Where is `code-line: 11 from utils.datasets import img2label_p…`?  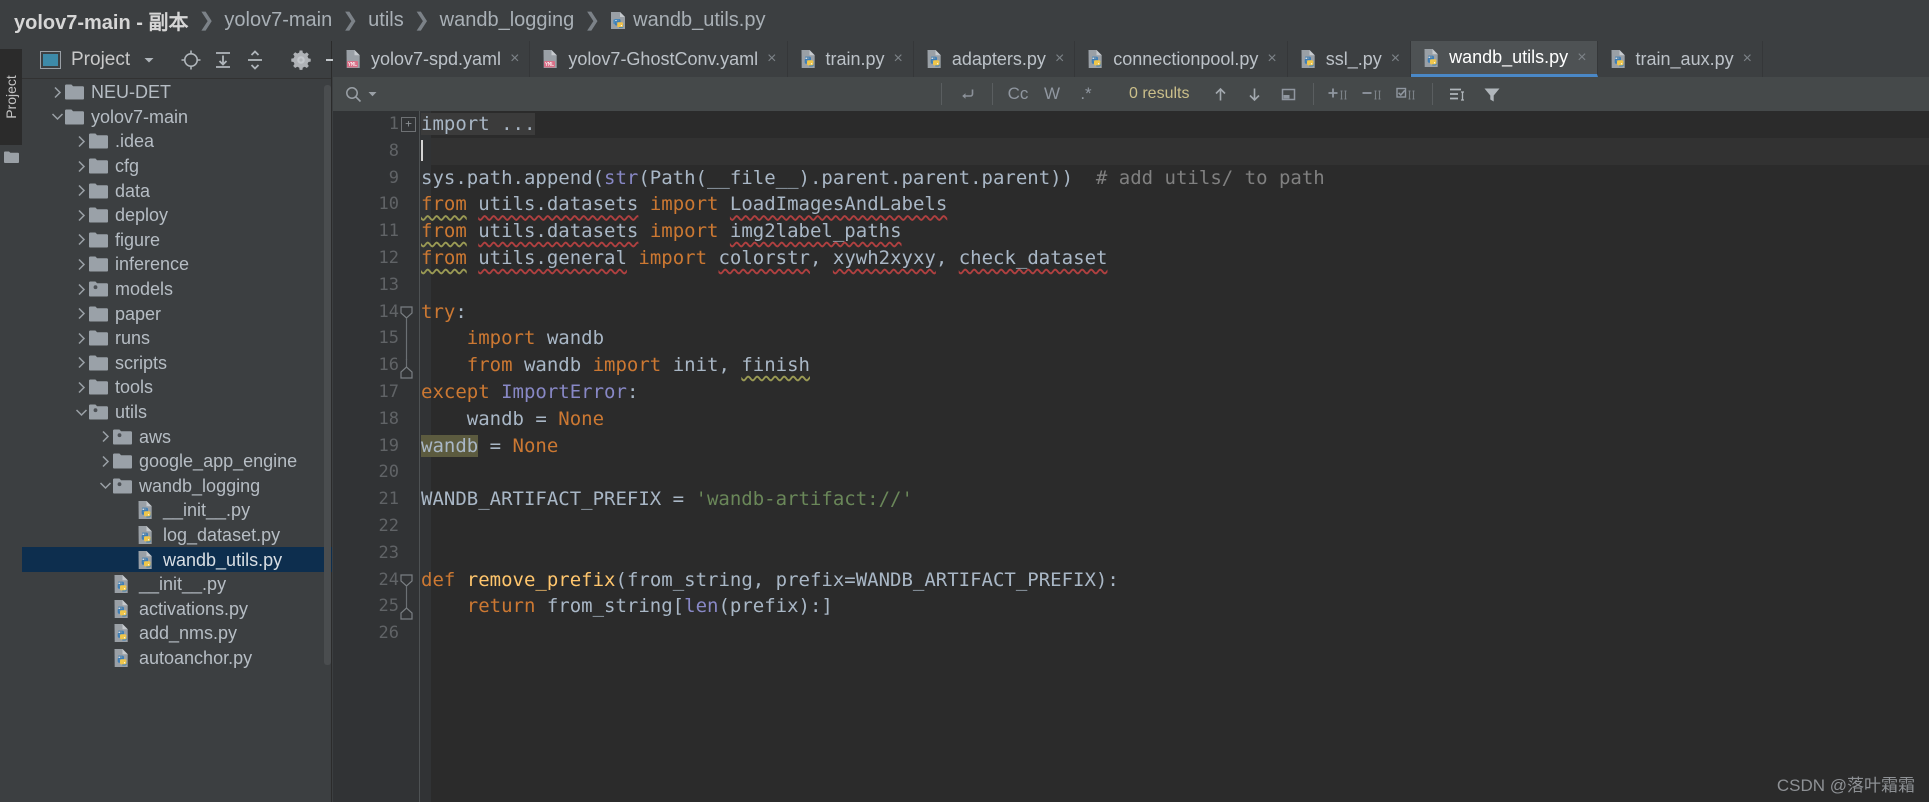
code-line: 11 from utils.datasets import img2label_p… is located at coordinates (1131, 231).